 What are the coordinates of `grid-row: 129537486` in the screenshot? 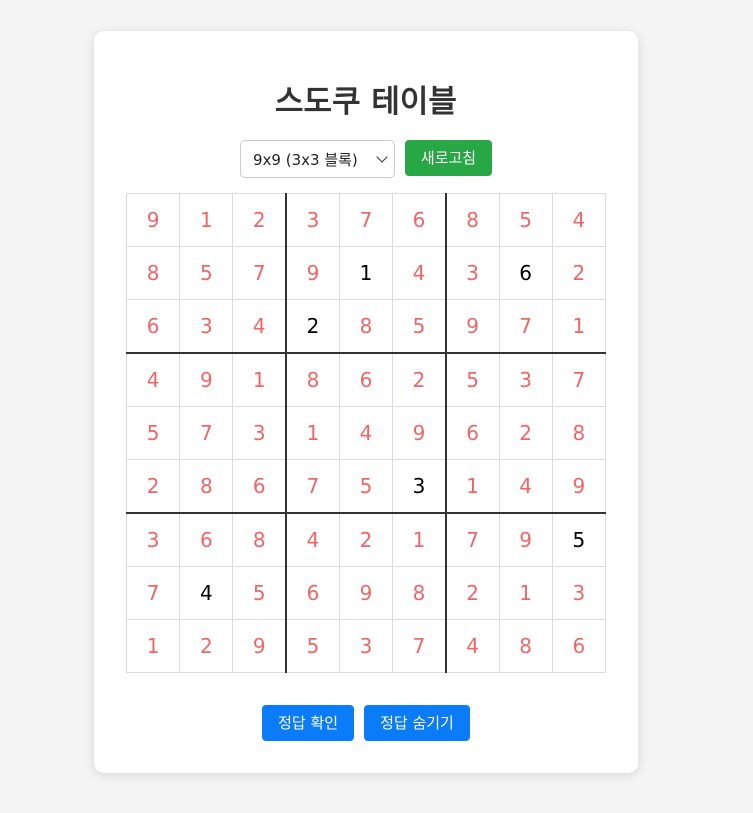 It's located at (366, 646).